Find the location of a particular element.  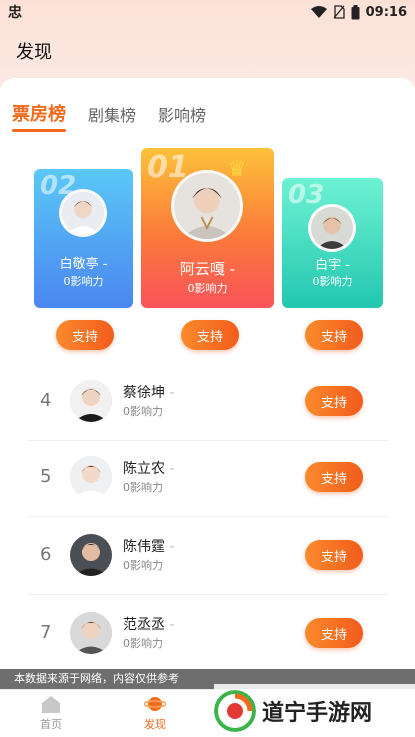

page-title: 发现 is located at coordinates (34, 52).